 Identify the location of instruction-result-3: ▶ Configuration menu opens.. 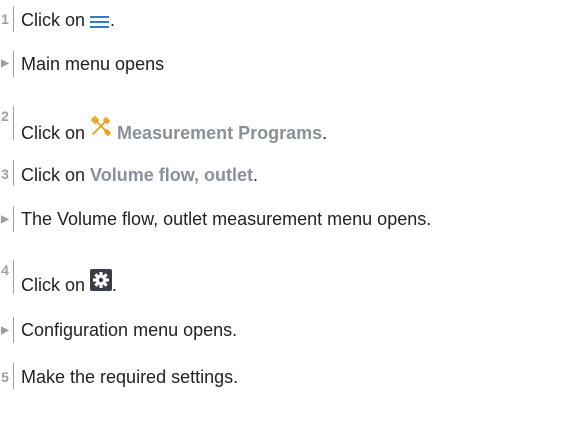
(290, 328).